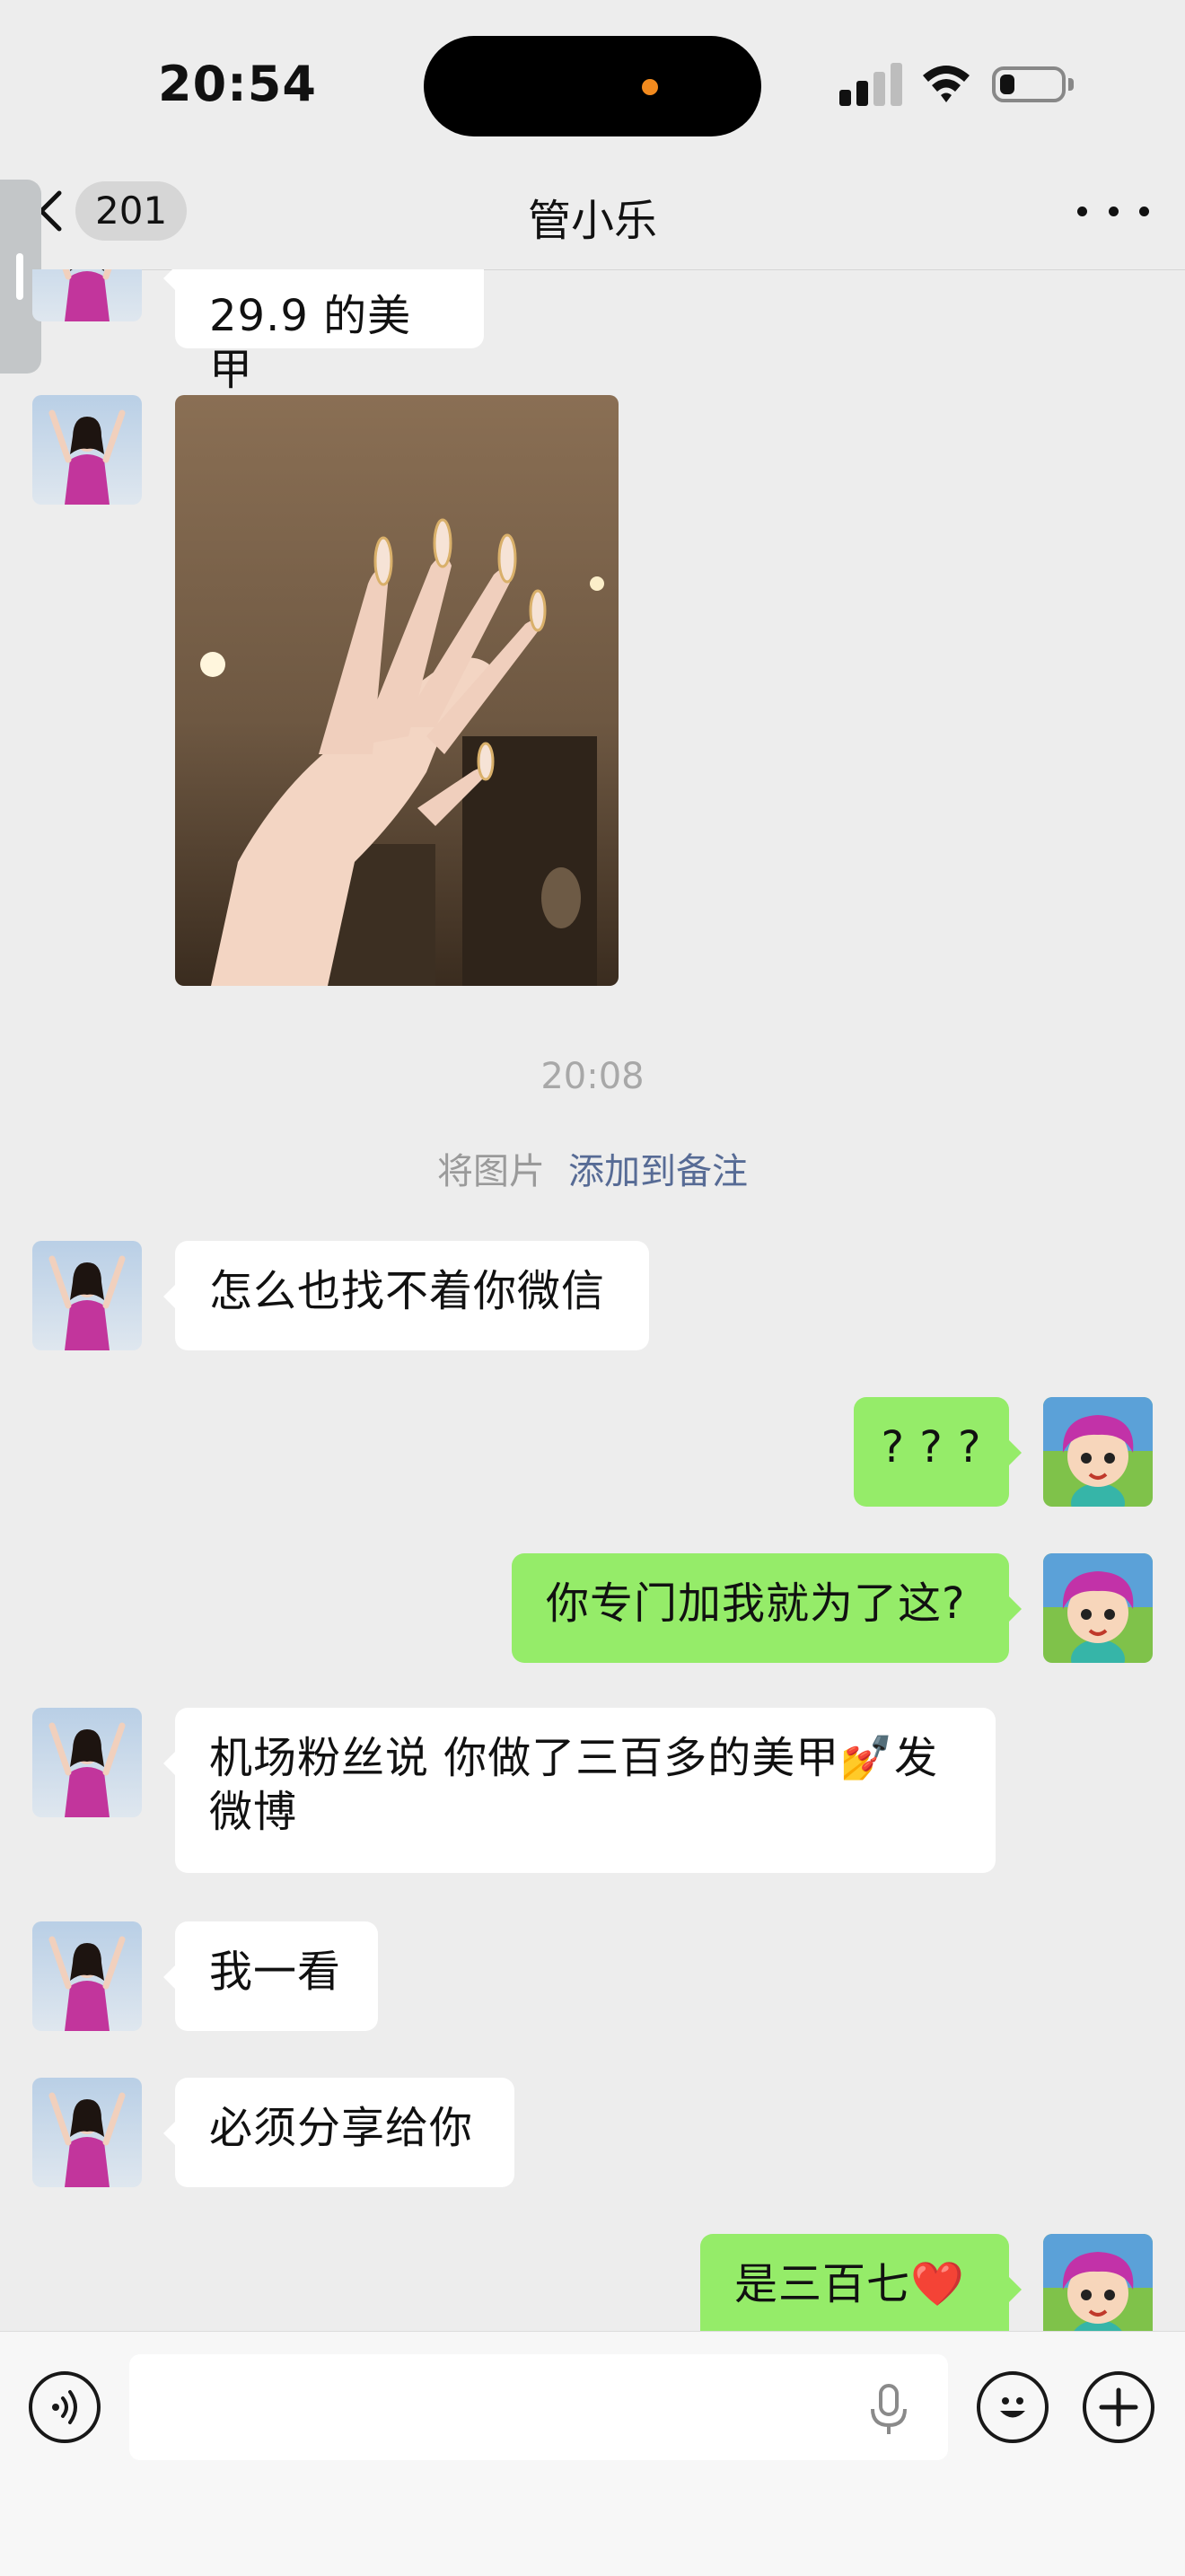 Image resolution: width=1185 pixels, height=2576 pixels. What do you see at coordinates (1029, 84) in the screenshot?
I see `battery-icon` at bounding box center [1029, 84].